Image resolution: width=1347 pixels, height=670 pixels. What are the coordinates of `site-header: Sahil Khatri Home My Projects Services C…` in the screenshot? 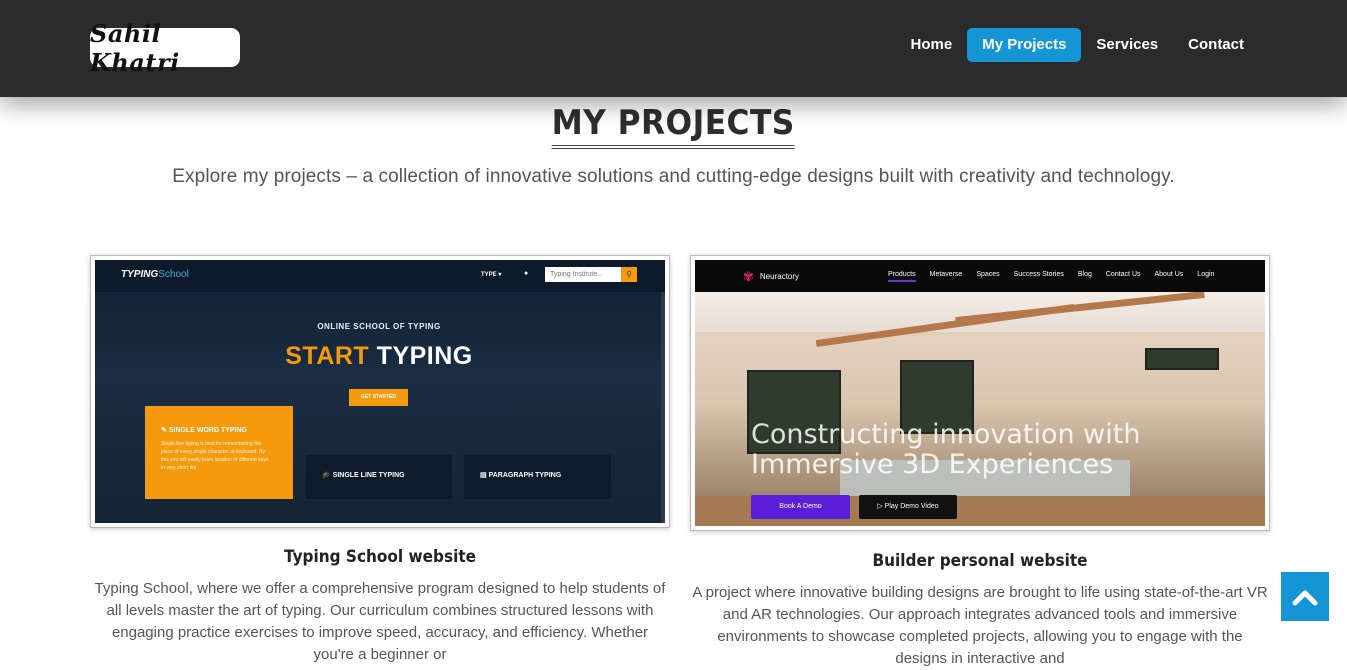 It's located at (673, 48).